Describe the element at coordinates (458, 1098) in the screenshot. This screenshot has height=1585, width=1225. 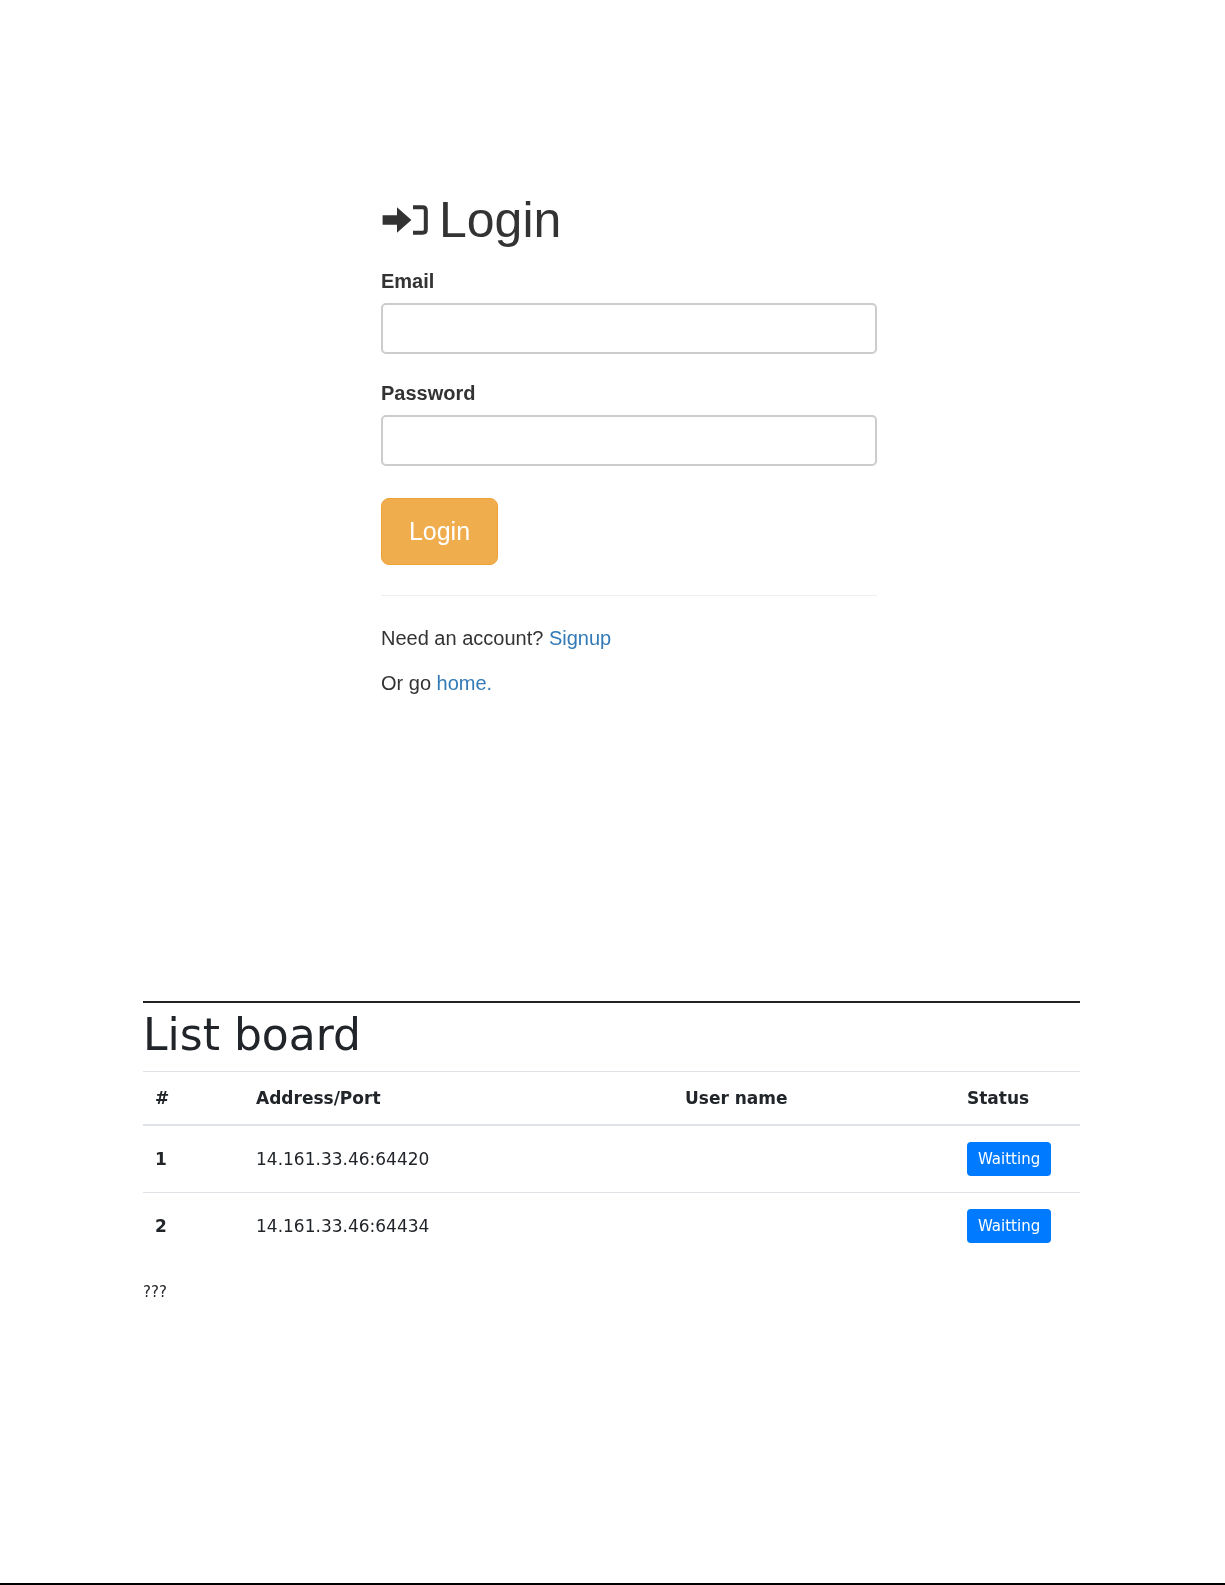
I see `column-header: Address/Port` at that location.